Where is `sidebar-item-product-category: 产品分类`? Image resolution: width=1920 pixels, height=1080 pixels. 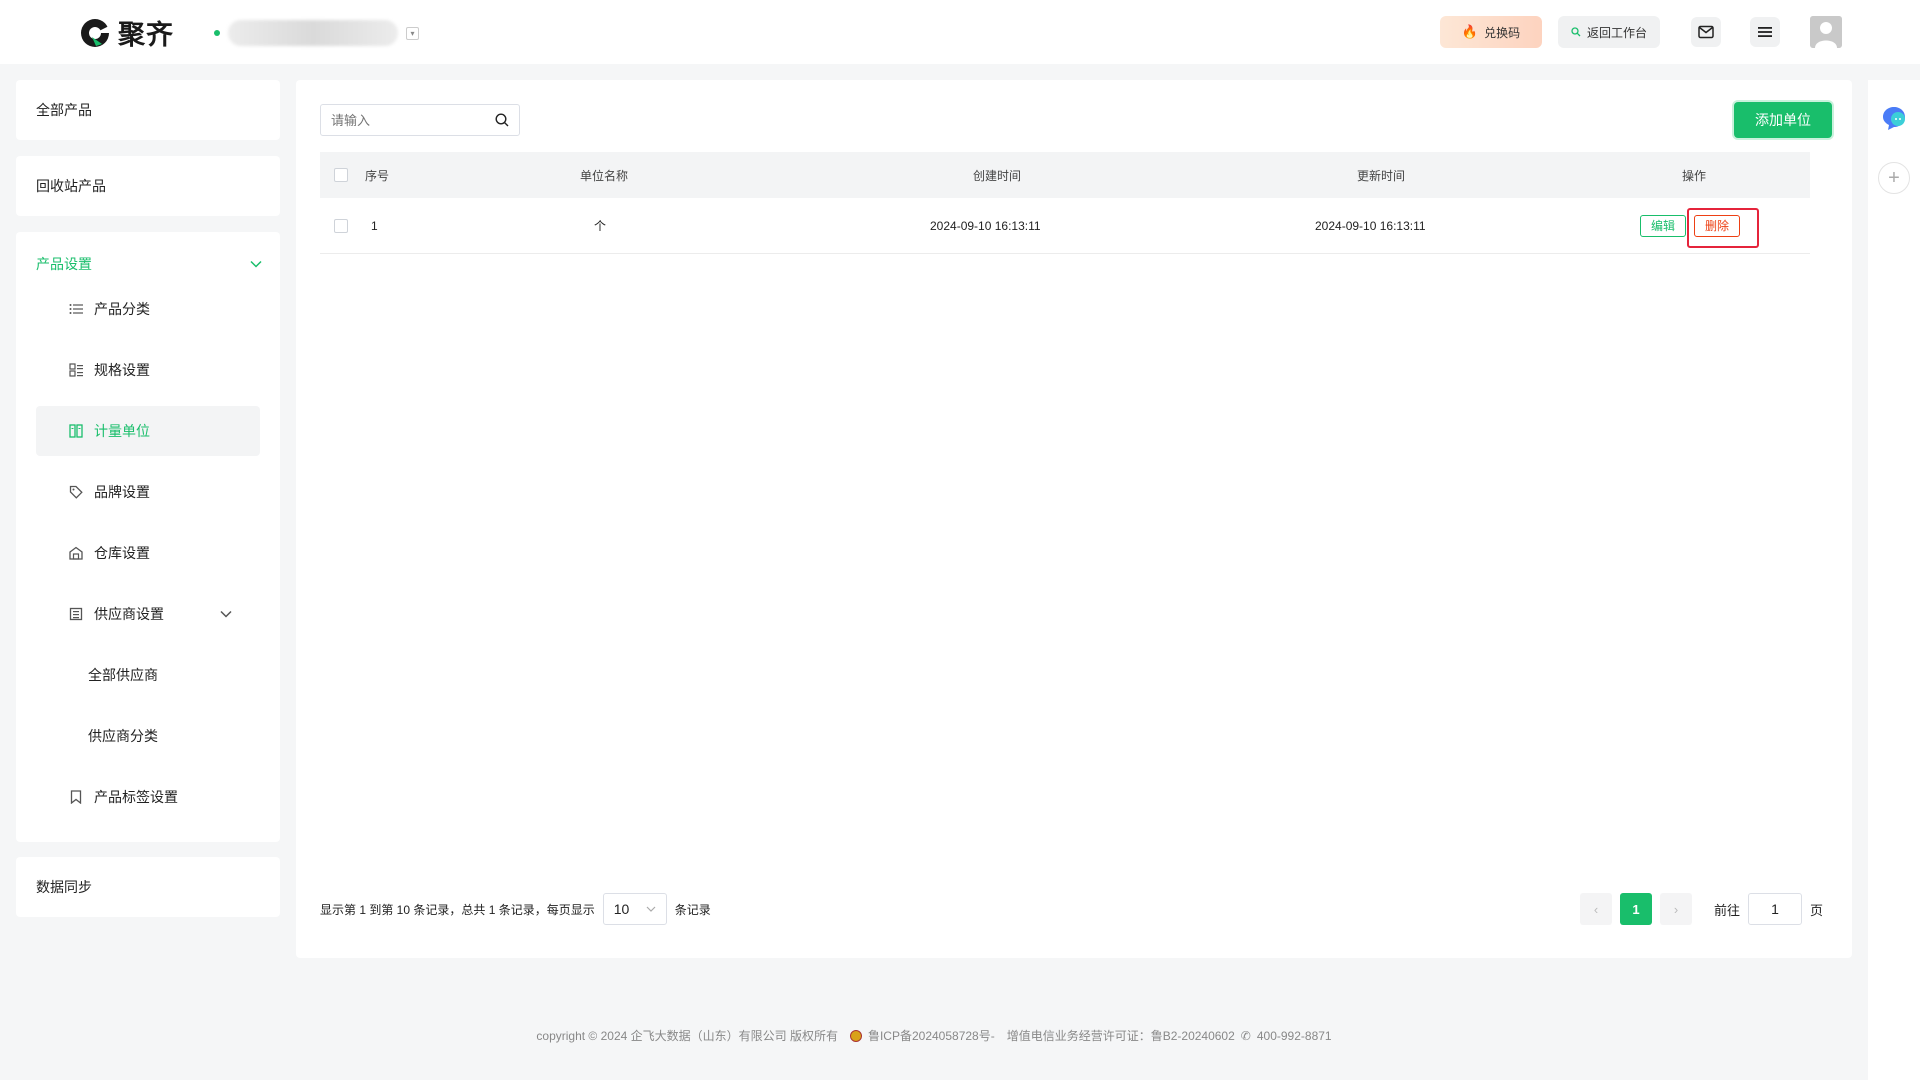 sidebar-item-product-category: 产品分类 is located at coordinates (148, 309).